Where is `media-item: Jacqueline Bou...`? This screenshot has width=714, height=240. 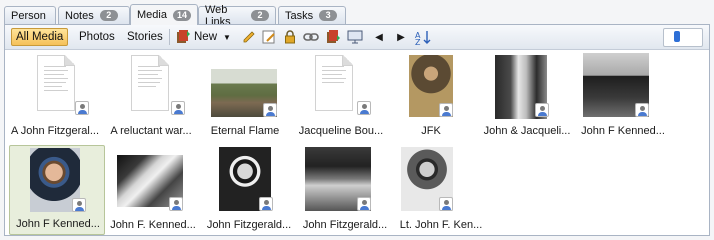
media-item: Jacqueline Bou... is located at coordinates (341, 96).